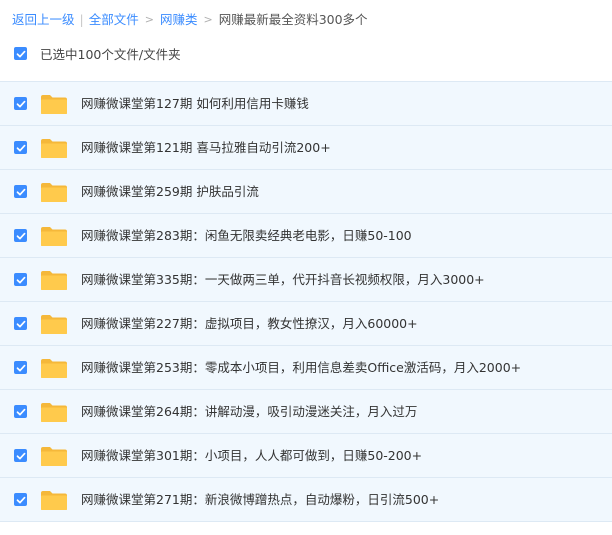 The width and height of the screenshot is (612, 535). Describe the element at coordinates (43, 20) in the screenshot. I see `back-link: 返回上一级` at that location.